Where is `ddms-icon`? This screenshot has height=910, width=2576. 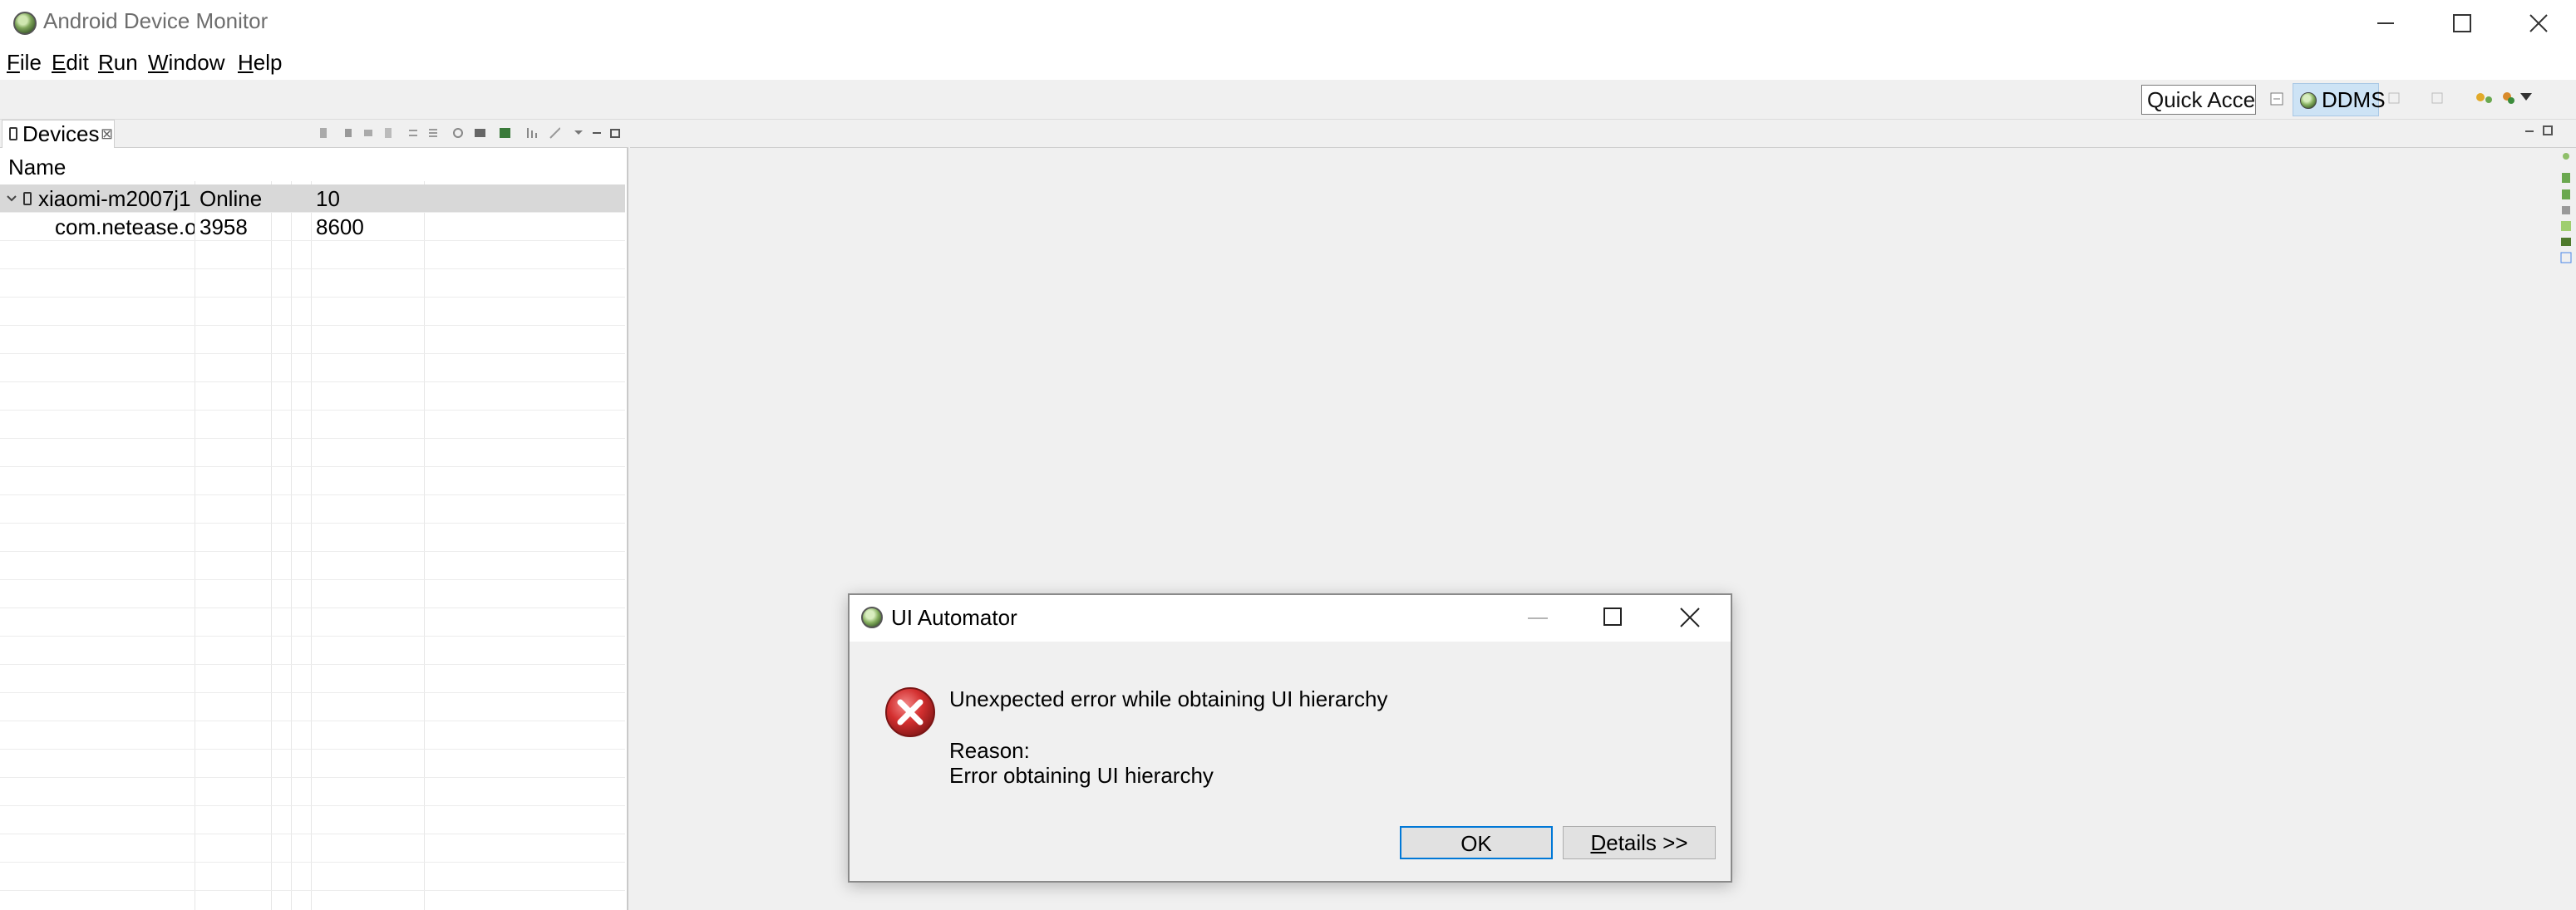
ddms-icon is located at coordinates (2308, 100).